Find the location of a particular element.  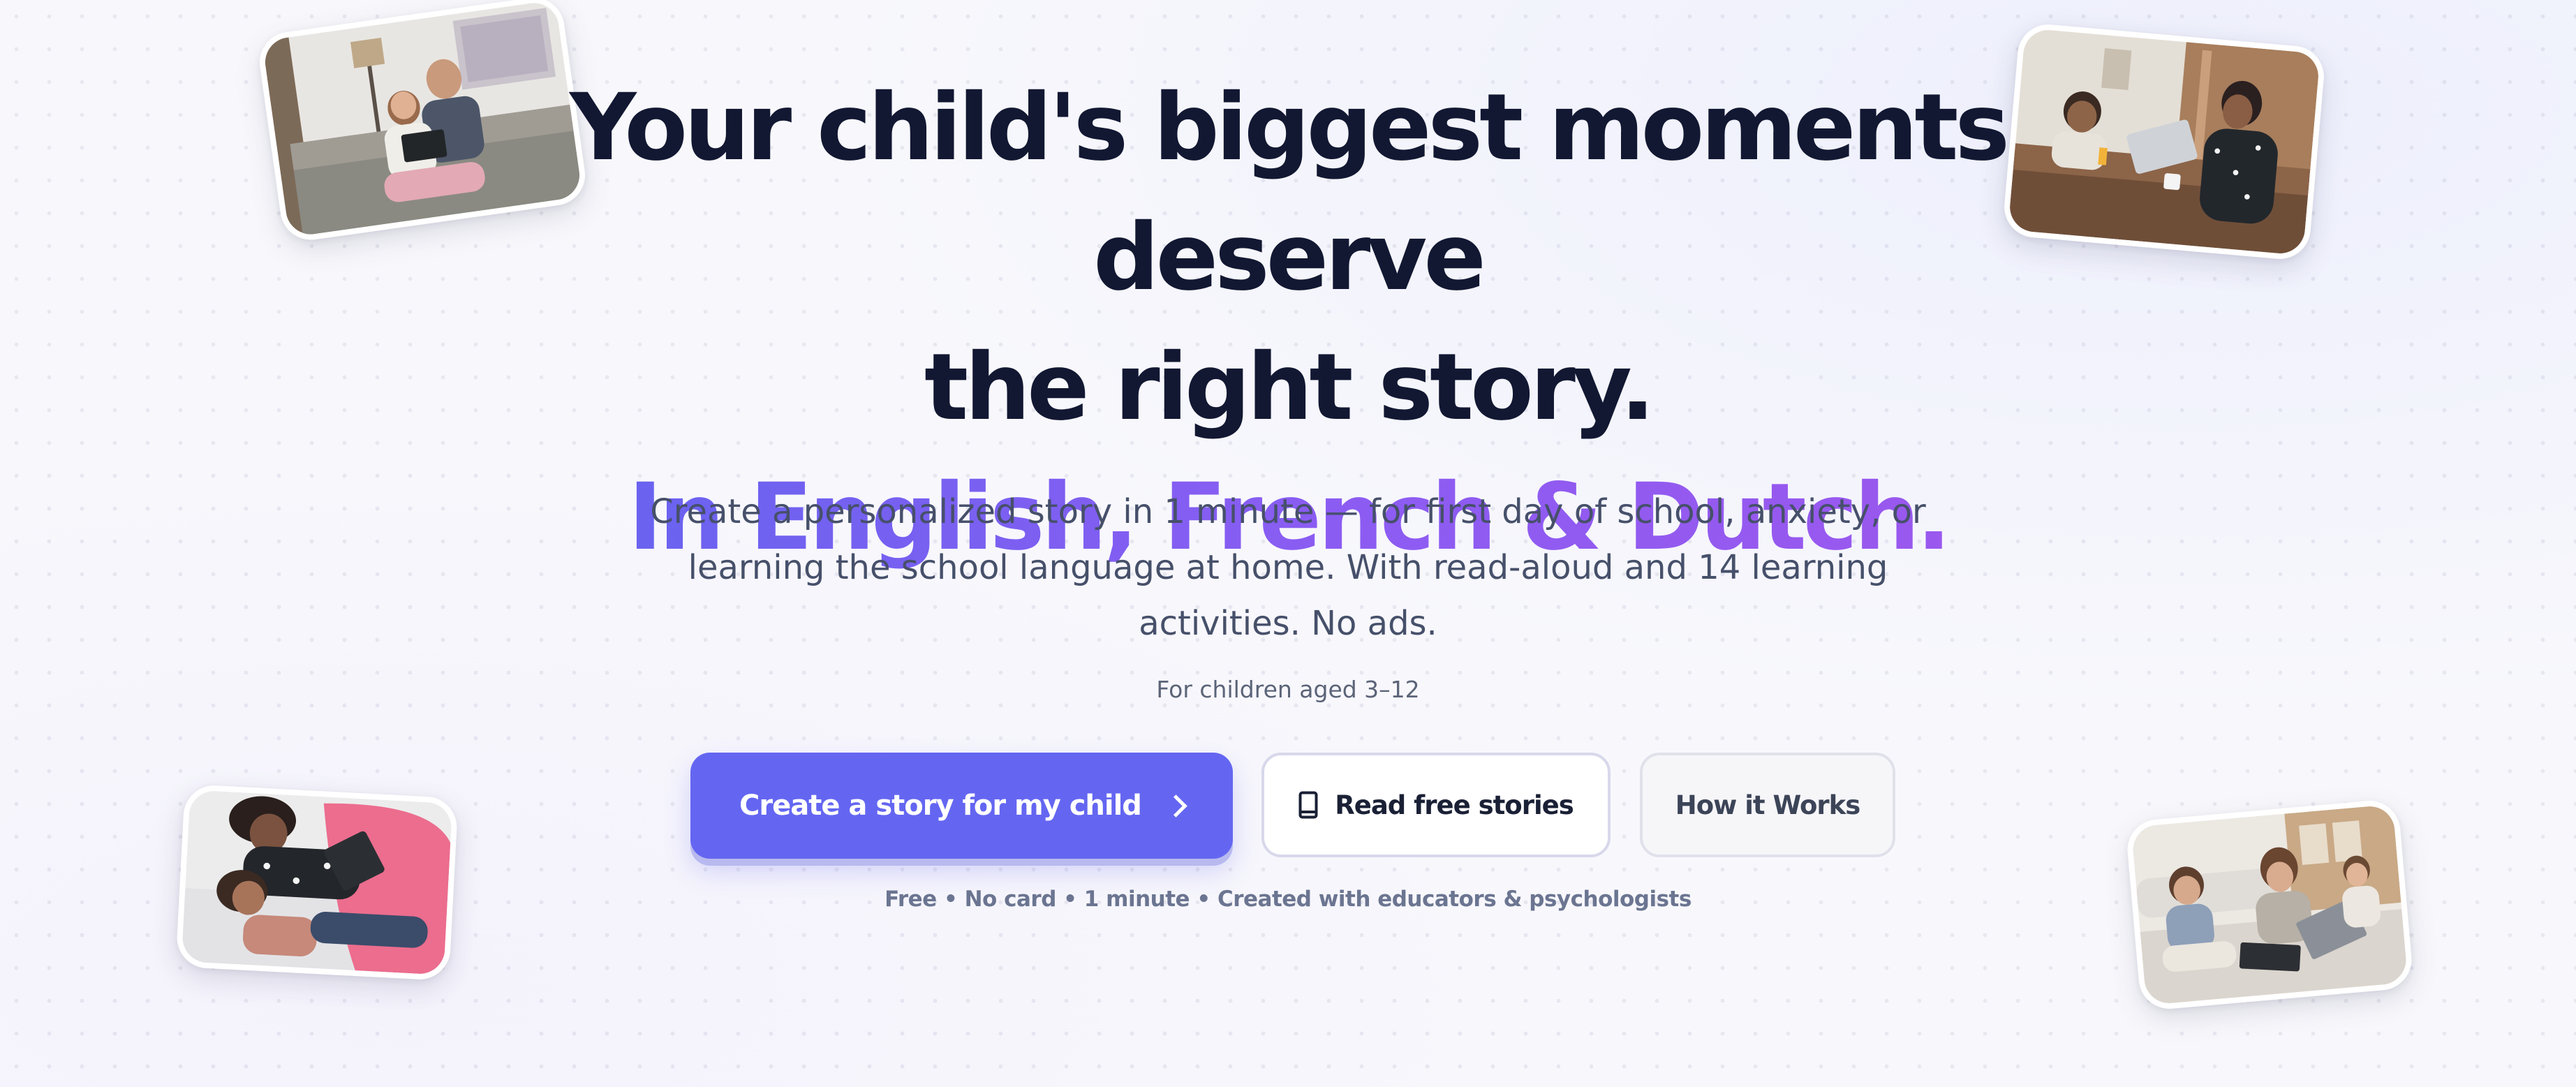

read-free-stories-label: Read free stories is located at coordinates (1454, 805).